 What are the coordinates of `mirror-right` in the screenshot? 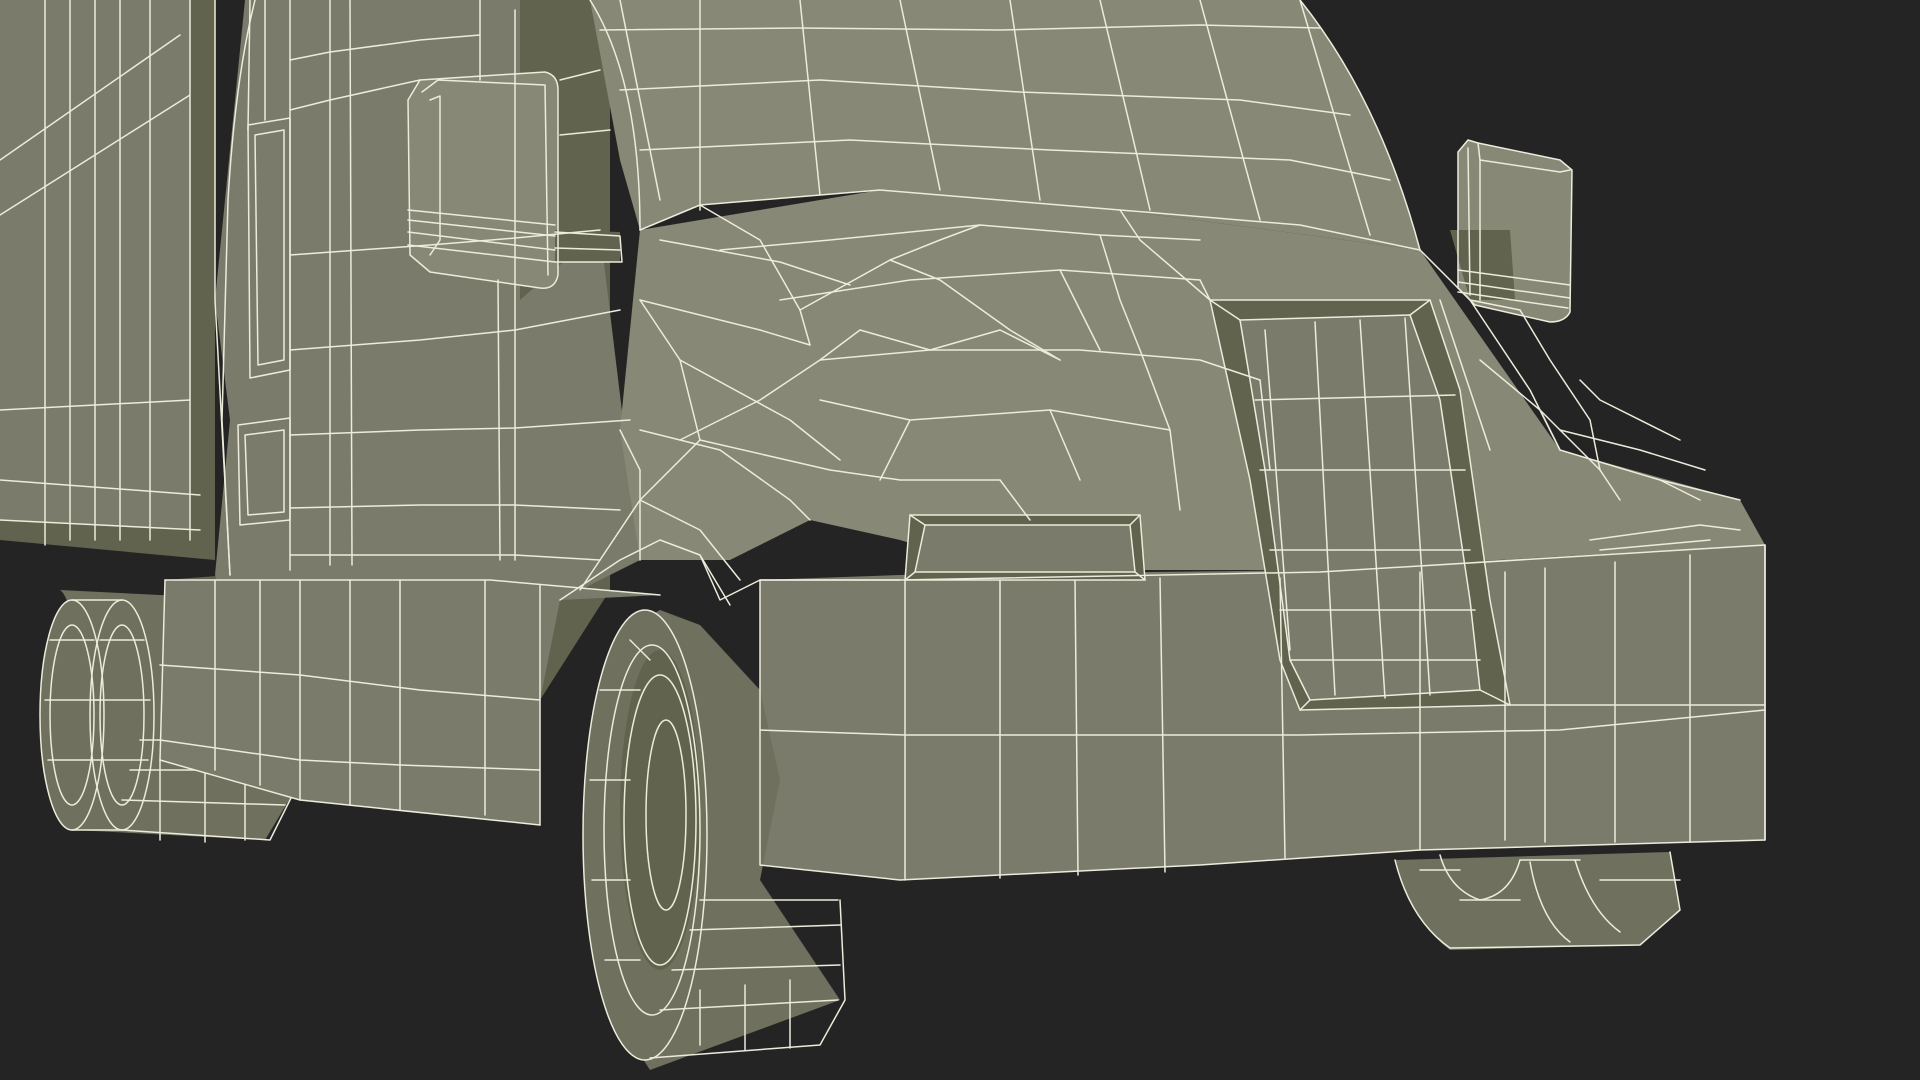 It's located at (1511, 231).